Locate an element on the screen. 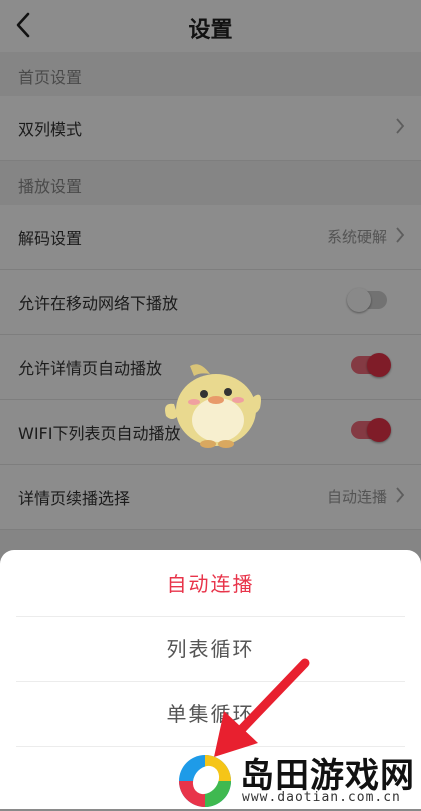 The image size is (421, 811). watermark: 岛田游戏网 www.daotian.com.cn is located at coordinates (295, 774).